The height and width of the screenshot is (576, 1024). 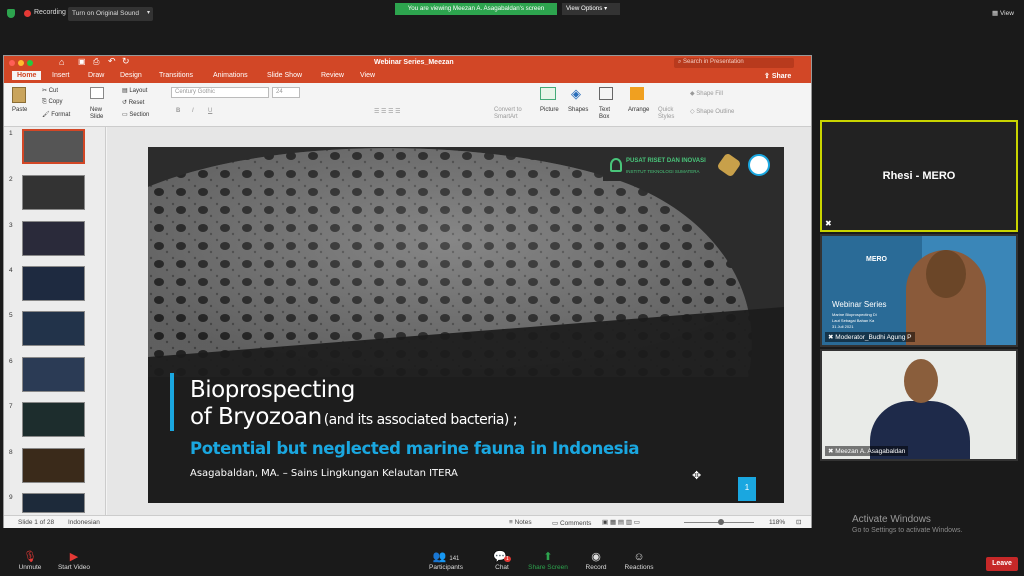 What do you see at coordinates (286, 92) in the screenshot?
I see `font-size-select: 24` at bounding box center [286, 92].